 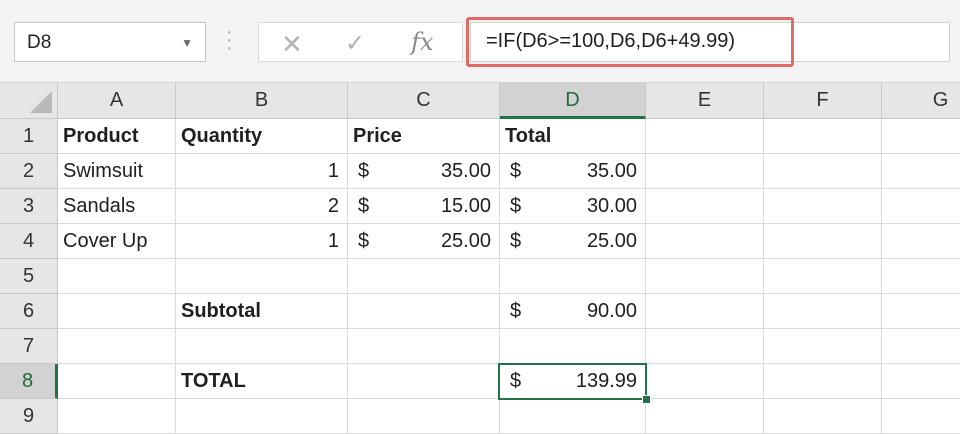 I want to click on cell-g8, so click(x=921, y=381).